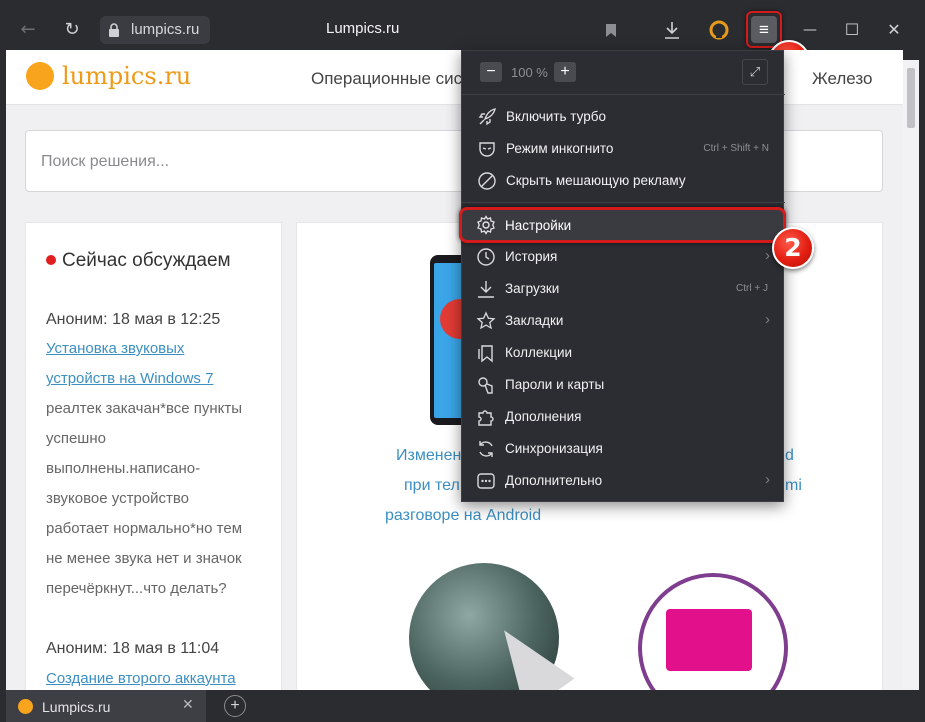  What do you see at coordinates (136, 588) in the screenshot?
I see `comment-text: перечёркнут...что делать?` at bounding box center [136, 588].